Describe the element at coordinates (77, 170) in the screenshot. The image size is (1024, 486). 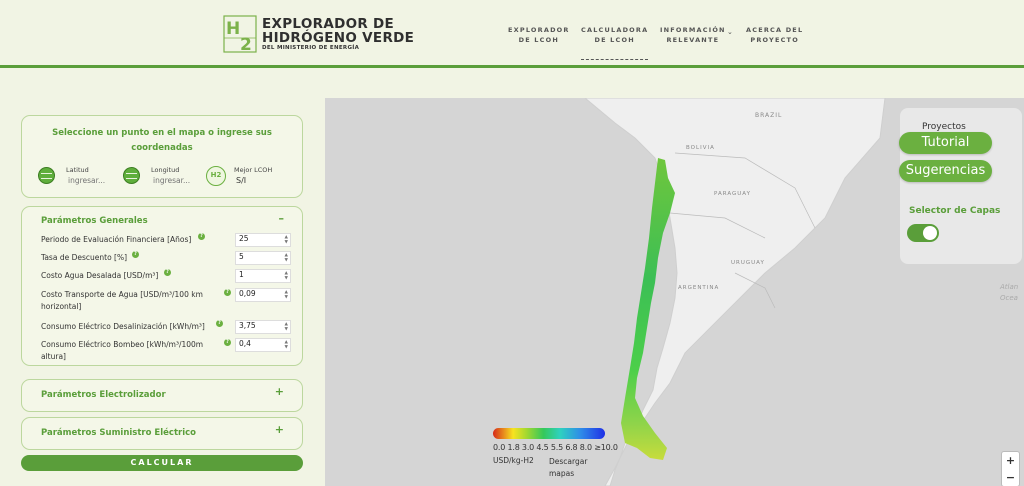
I see `latitude-label: Latitud` at that location.